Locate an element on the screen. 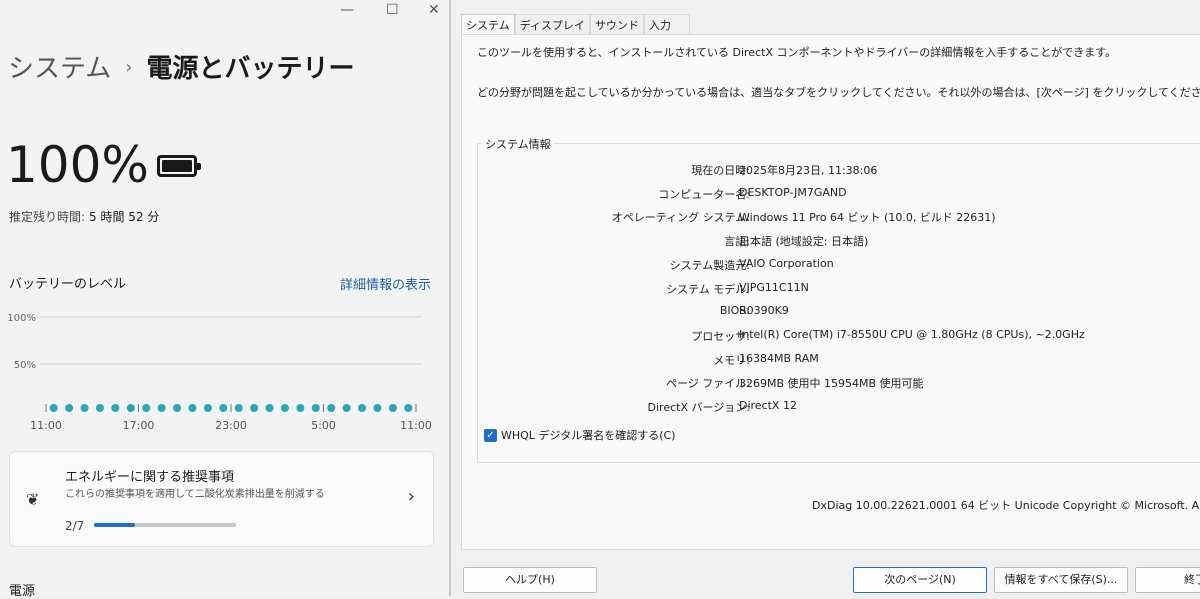  info-label: システム製造元: is located at coordinates (709, 265).